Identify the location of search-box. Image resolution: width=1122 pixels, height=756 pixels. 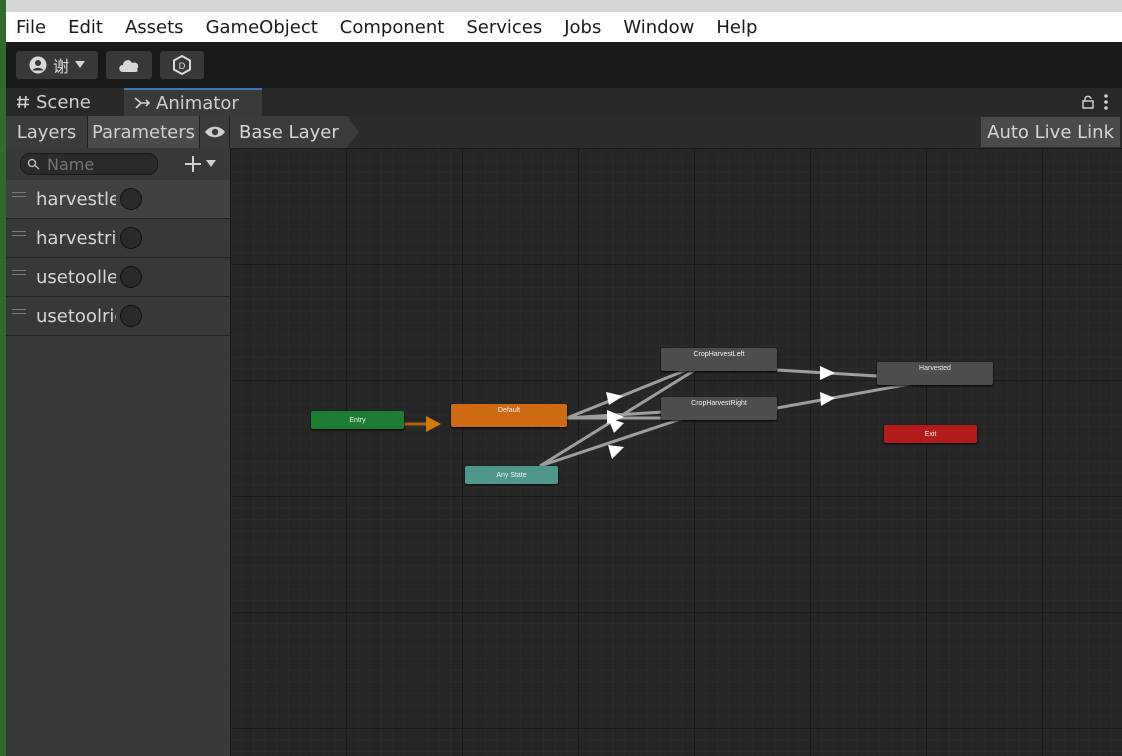
(89, 164).